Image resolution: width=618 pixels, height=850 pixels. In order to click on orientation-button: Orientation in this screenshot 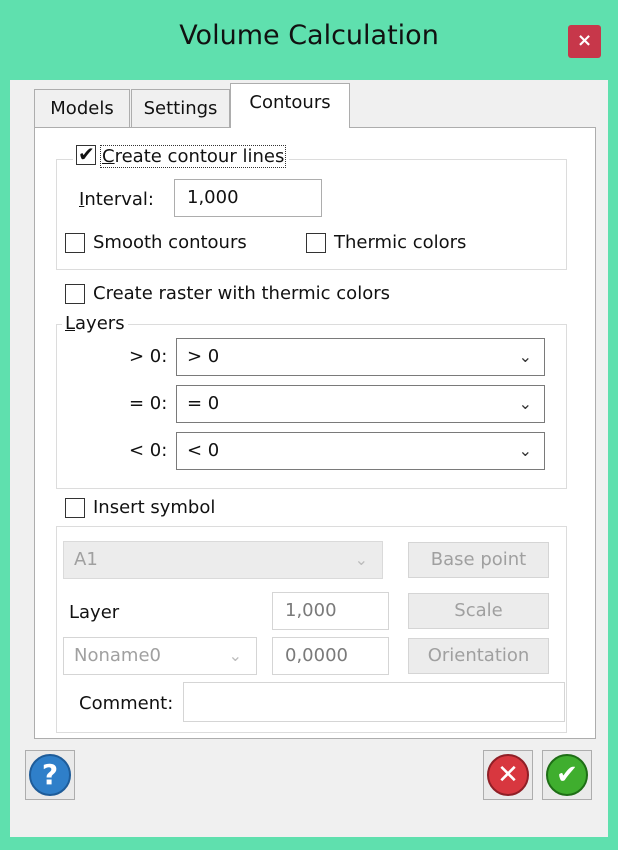, I will do `click(478, 656)`.